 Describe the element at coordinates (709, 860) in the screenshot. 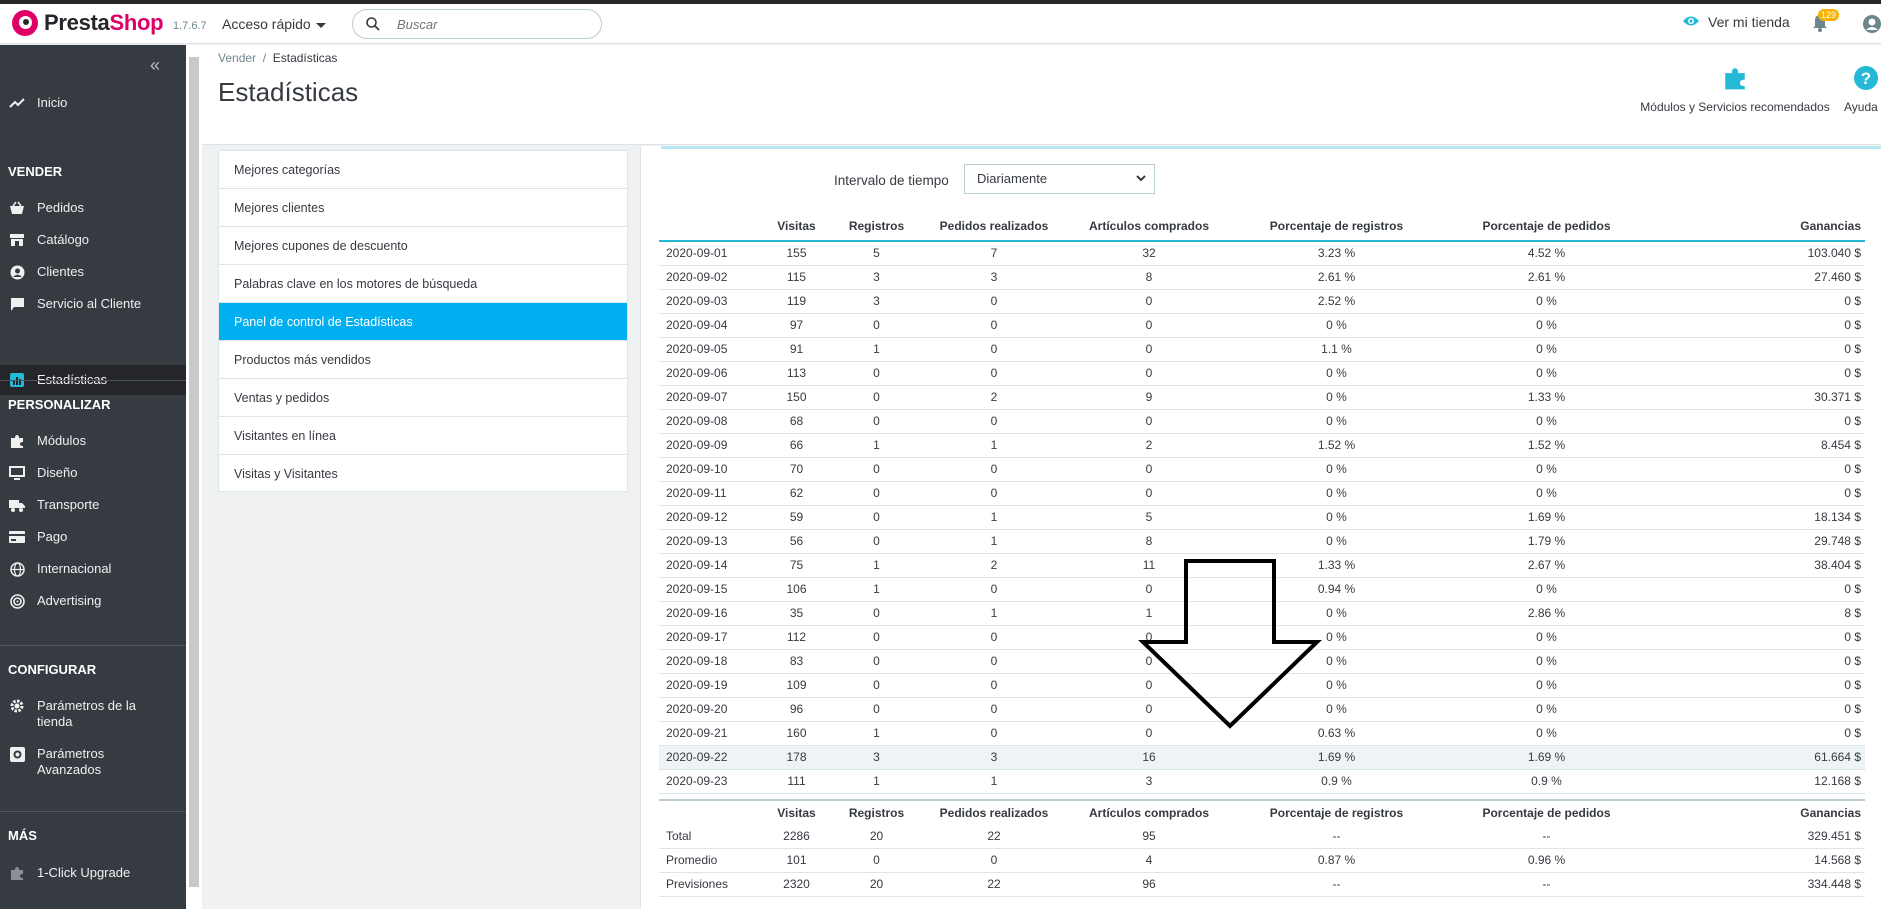

I see `table-cell: Promedio` at that location.